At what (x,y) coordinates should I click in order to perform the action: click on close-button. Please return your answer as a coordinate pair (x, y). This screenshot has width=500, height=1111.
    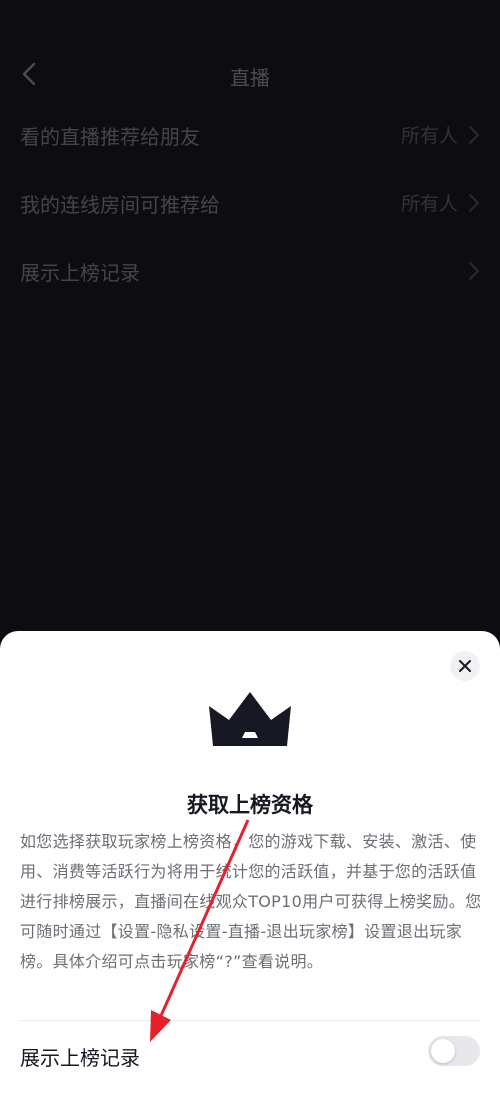
    Looking at the image, I should click on (465, 666).